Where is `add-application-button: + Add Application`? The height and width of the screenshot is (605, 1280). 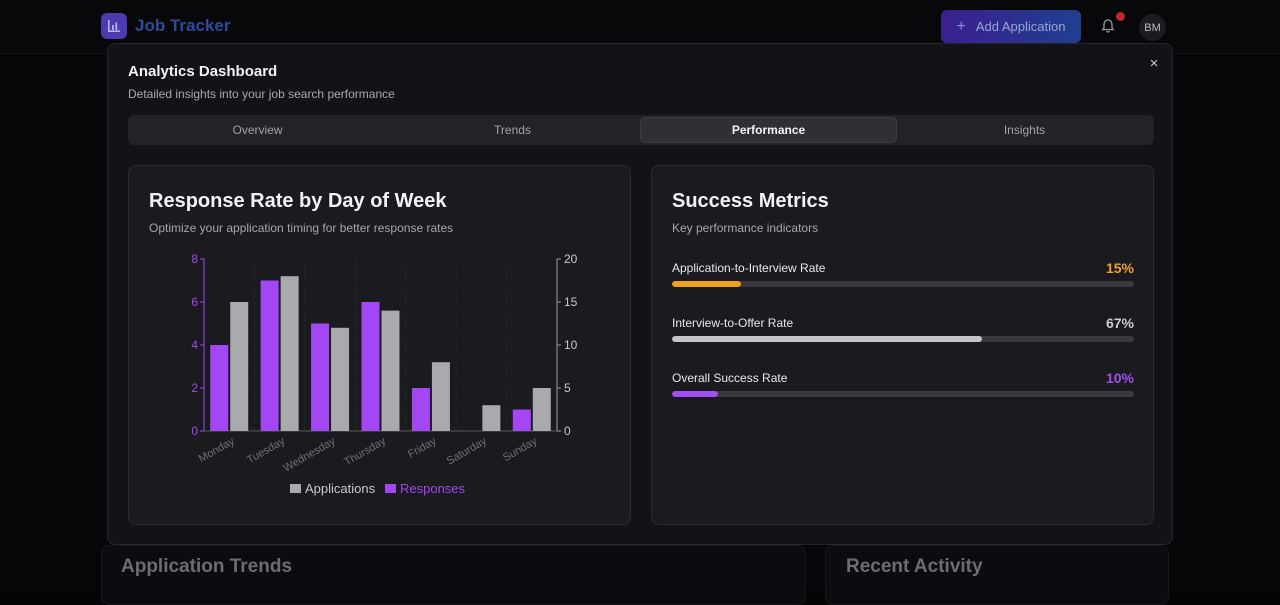
add-application-button: + Add Application is located at coordinates (1011, 26).